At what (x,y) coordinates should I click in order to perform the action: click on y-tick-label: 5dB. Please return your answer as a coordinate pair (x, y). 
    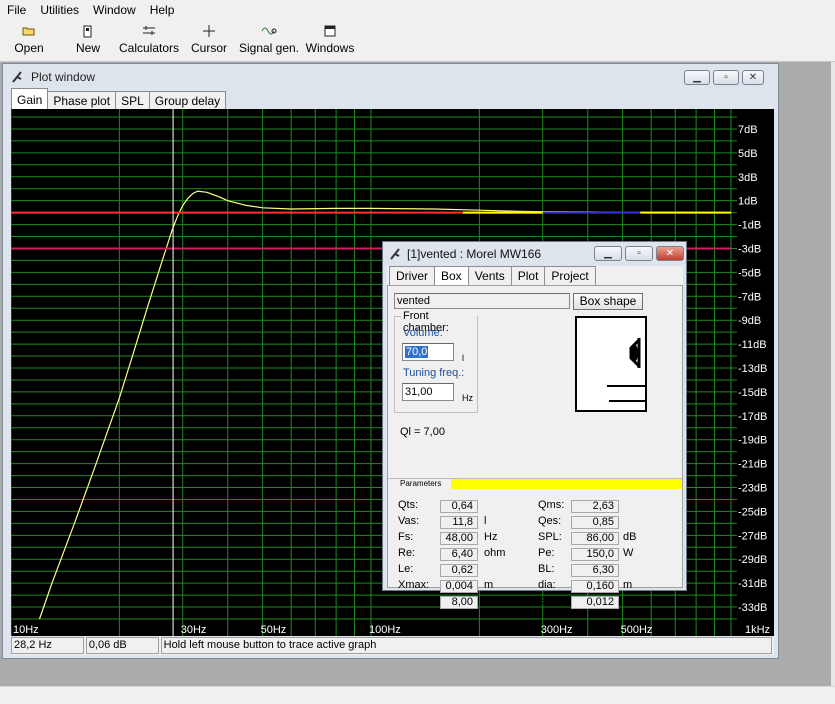
    Looking at the image, I should click on (748, 154).